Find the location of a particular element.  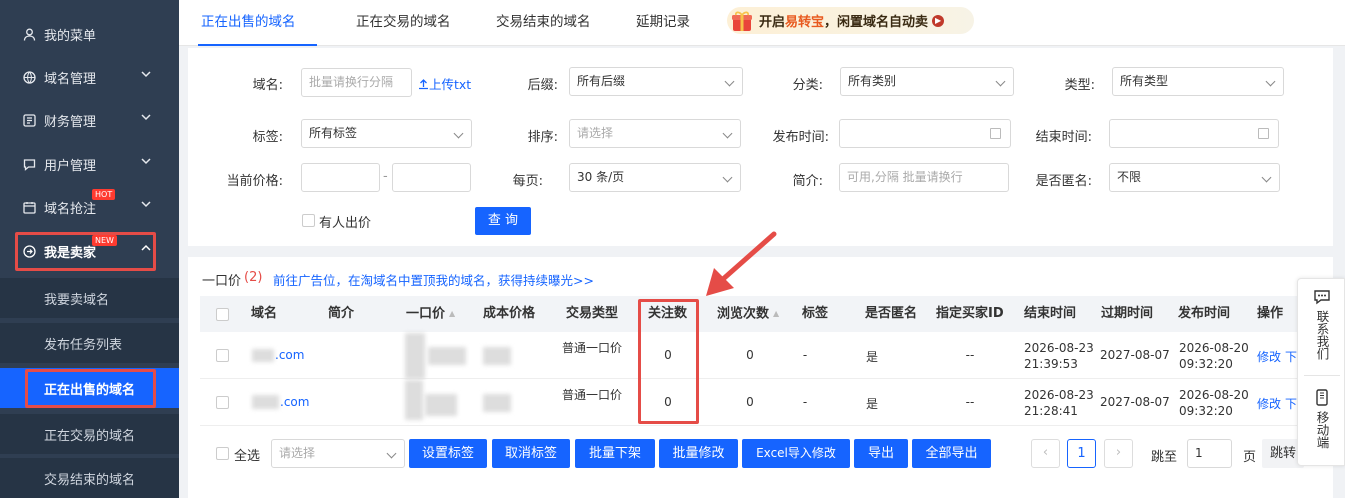

price-max-input is located at coordinates (431, 177).